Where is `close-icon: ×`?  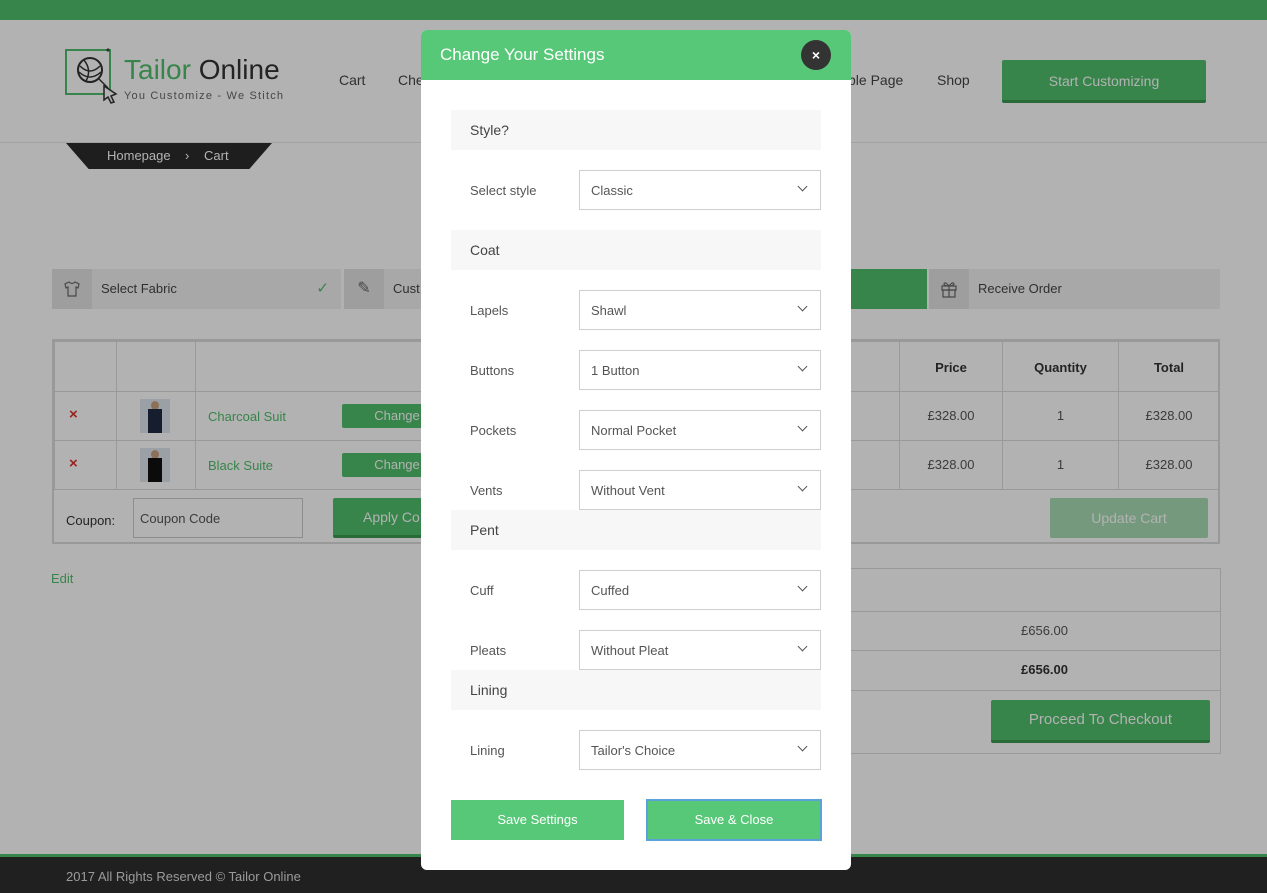
close-icon: × is located at coordinates (816, 55).